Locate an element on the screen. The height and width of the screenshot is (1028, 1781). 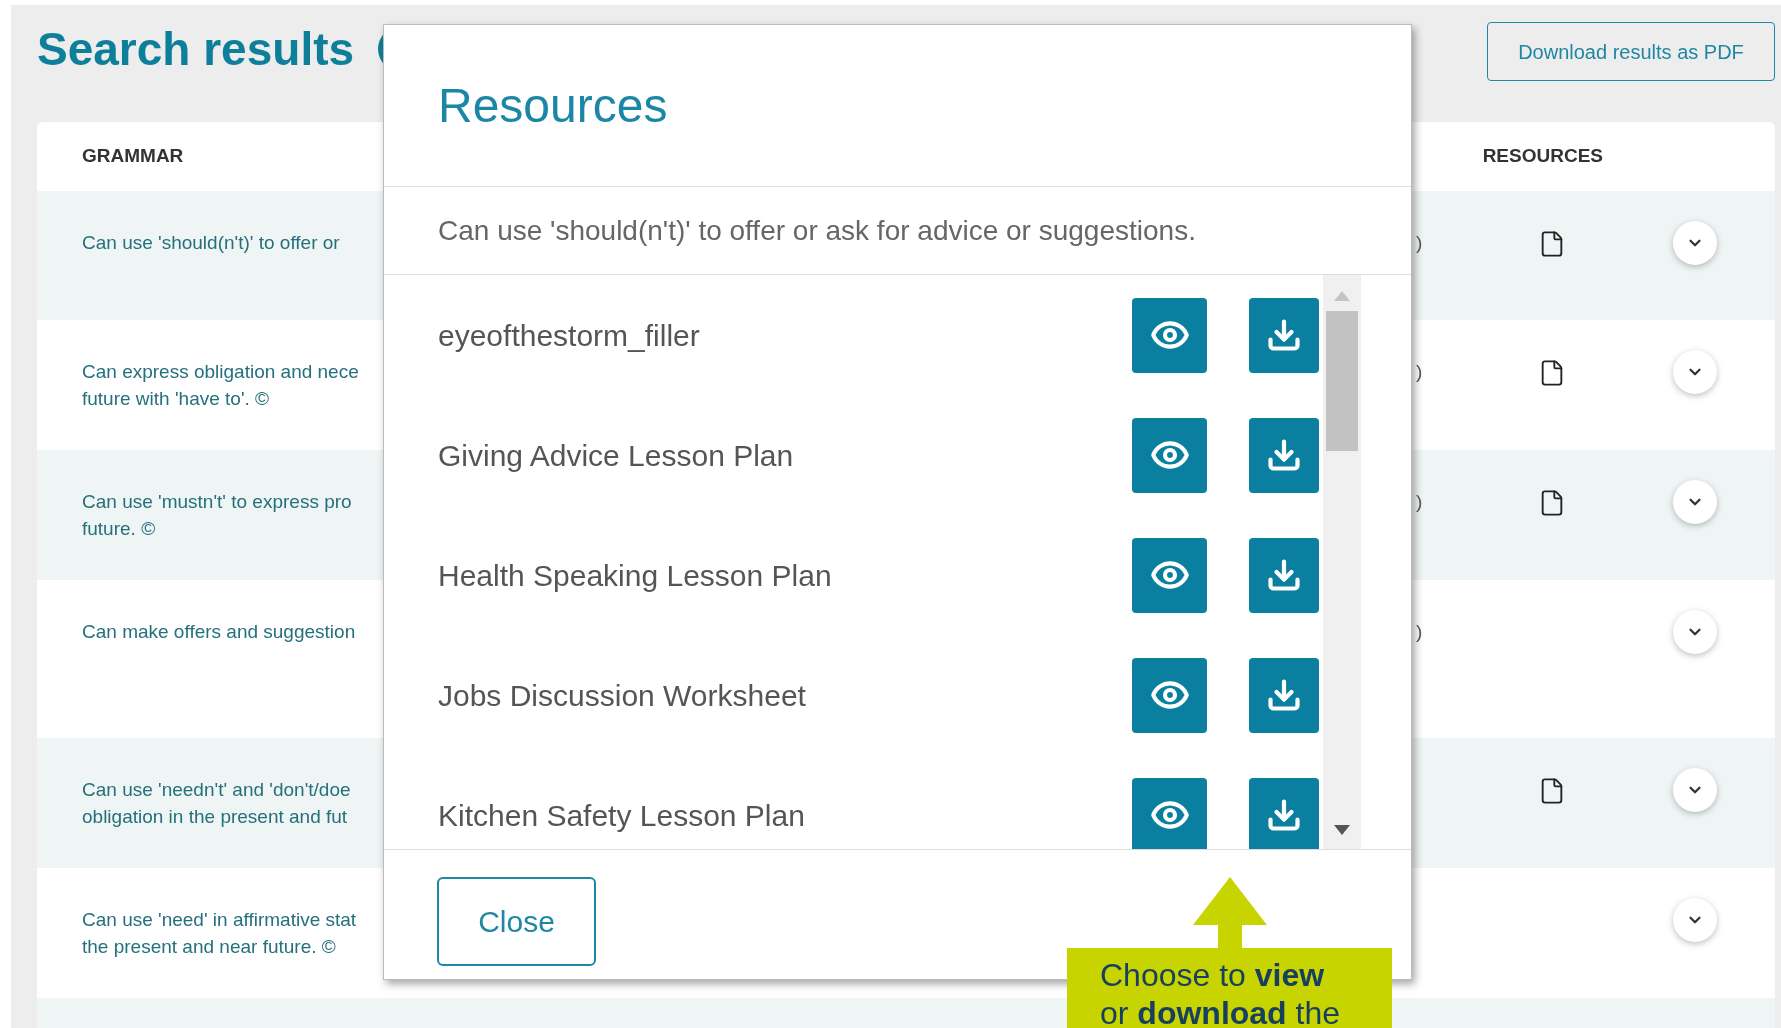
callout-text: or download the is located at coordinates (1221, 1011).